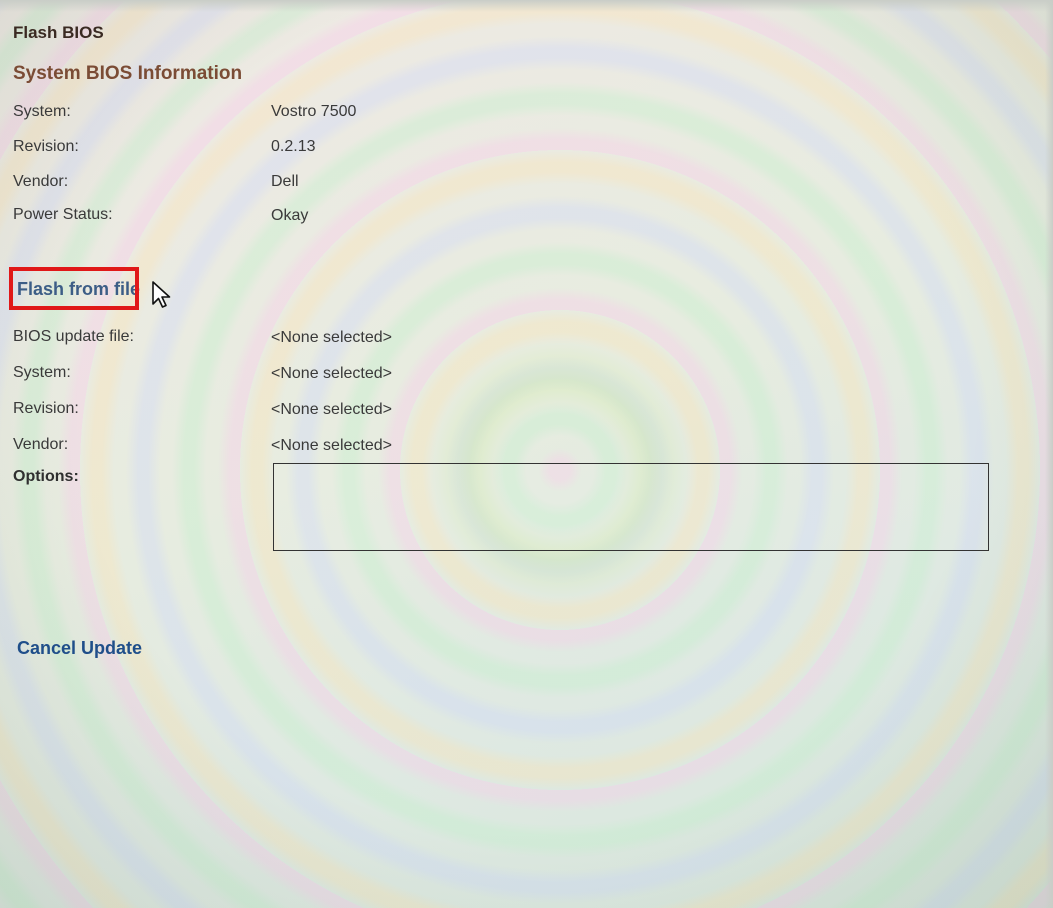 The height and width of the screenshot is (908, 1053). Describe the element at coordinates (293, 146) in the screenshot. I see `revision-value: 0.2.13` at that location.